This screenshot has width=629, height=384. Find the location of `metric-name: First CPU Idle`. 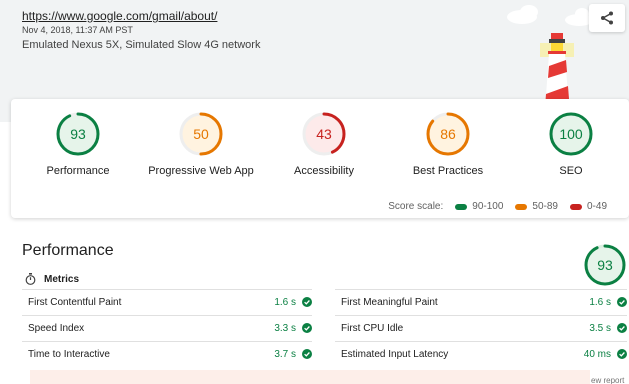

metric-name: First CPU Idle is located at coordinates (372, 328).